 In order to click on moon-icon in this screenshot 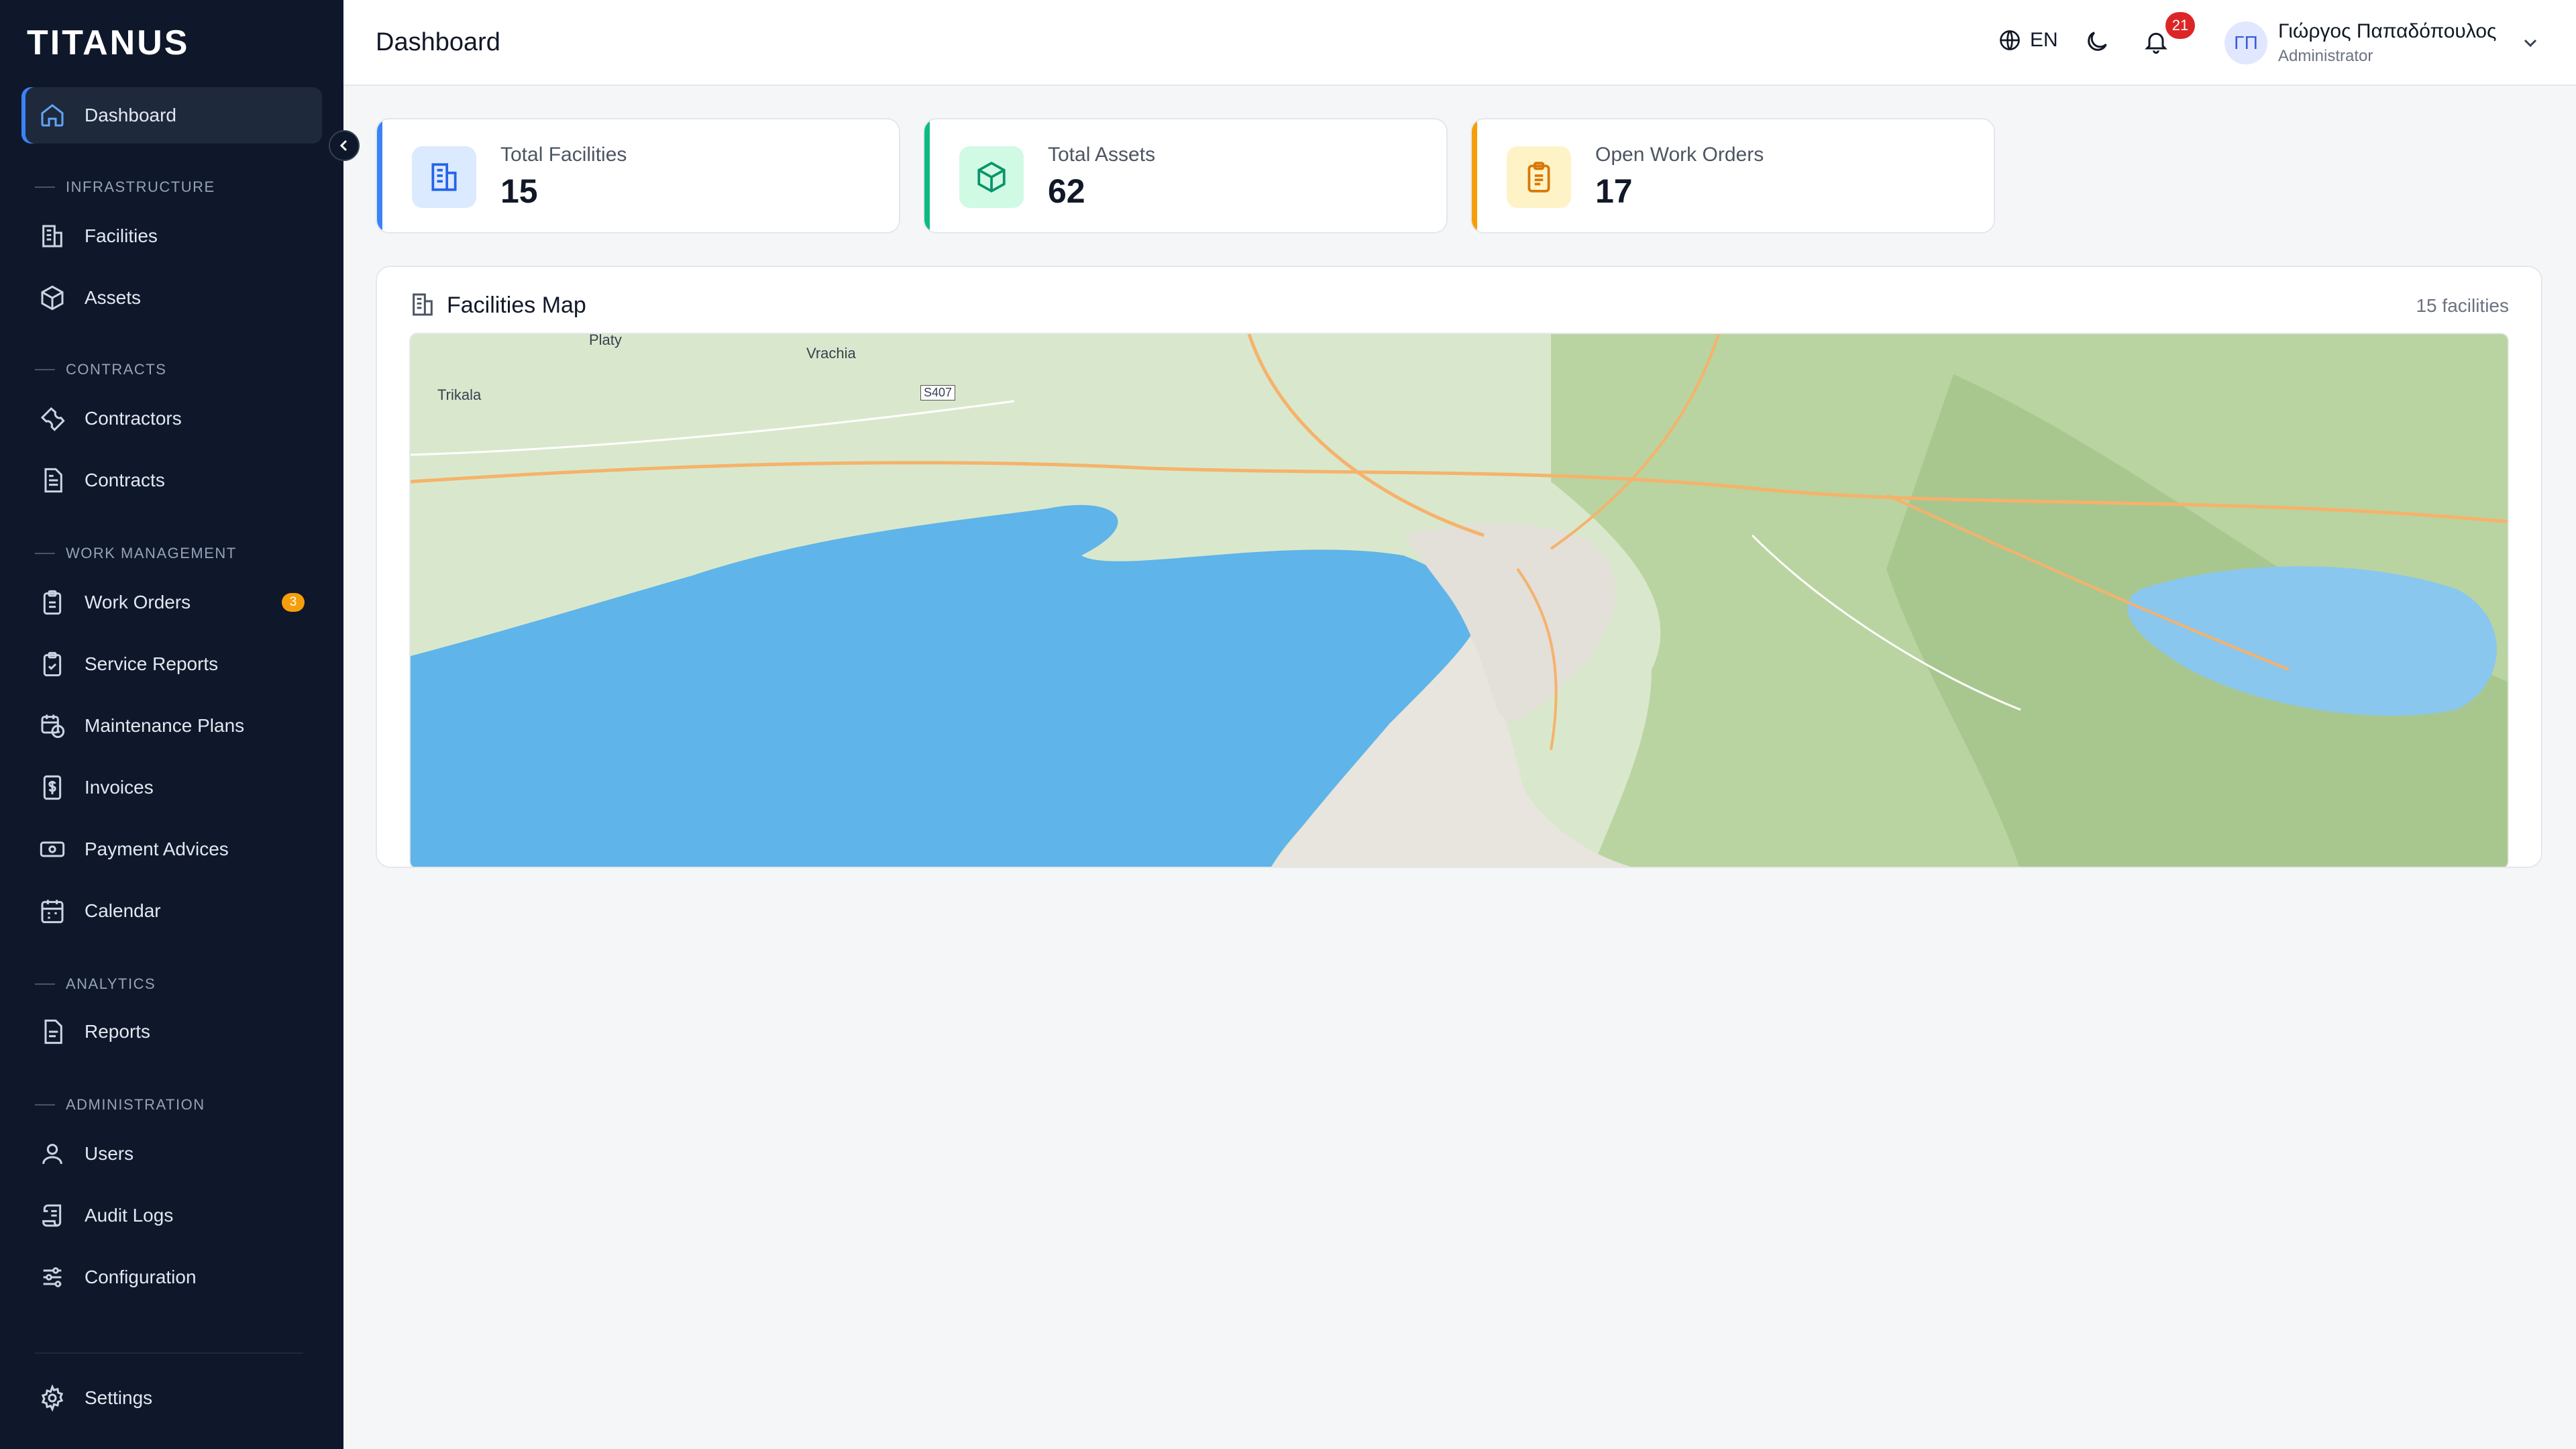, I will do `click(2097, 41)`.